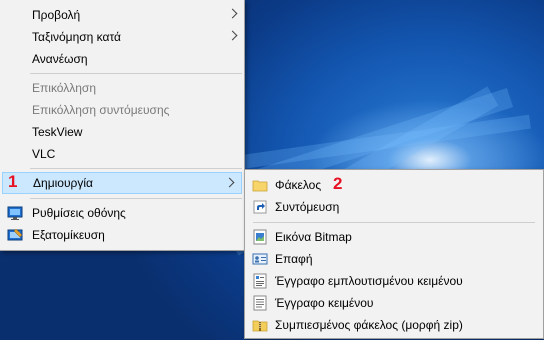 The width and height of the screenshot is (544, 340). I want to click on step-annotation-2: 2, so click(338, 183).